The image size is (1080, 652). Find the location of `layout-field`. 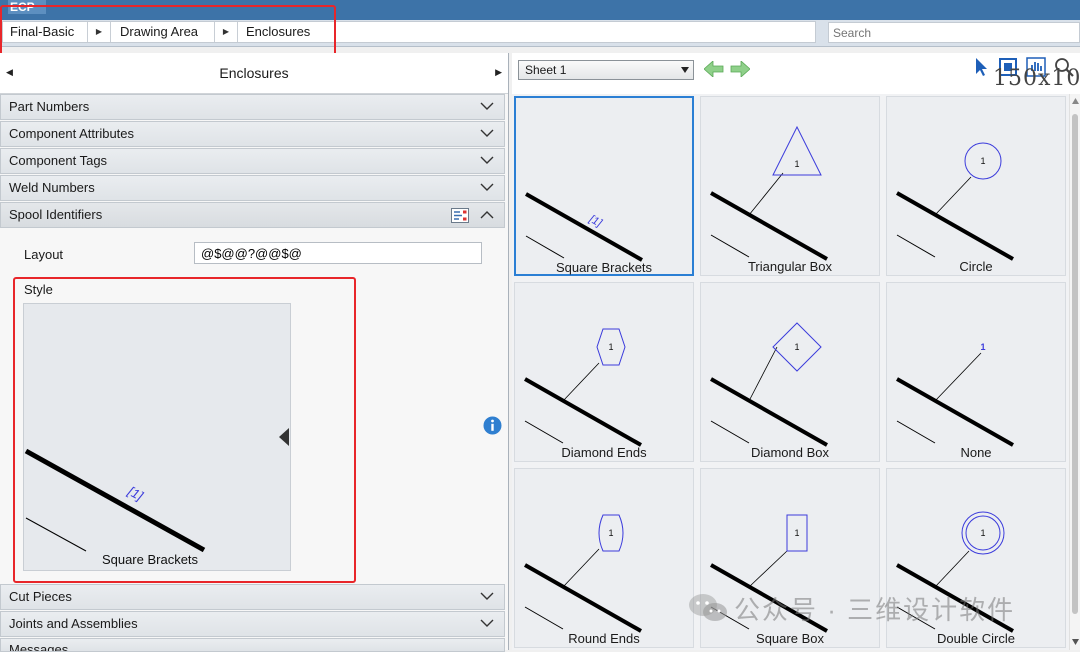

layout-field is located at coordinates (338, 253).